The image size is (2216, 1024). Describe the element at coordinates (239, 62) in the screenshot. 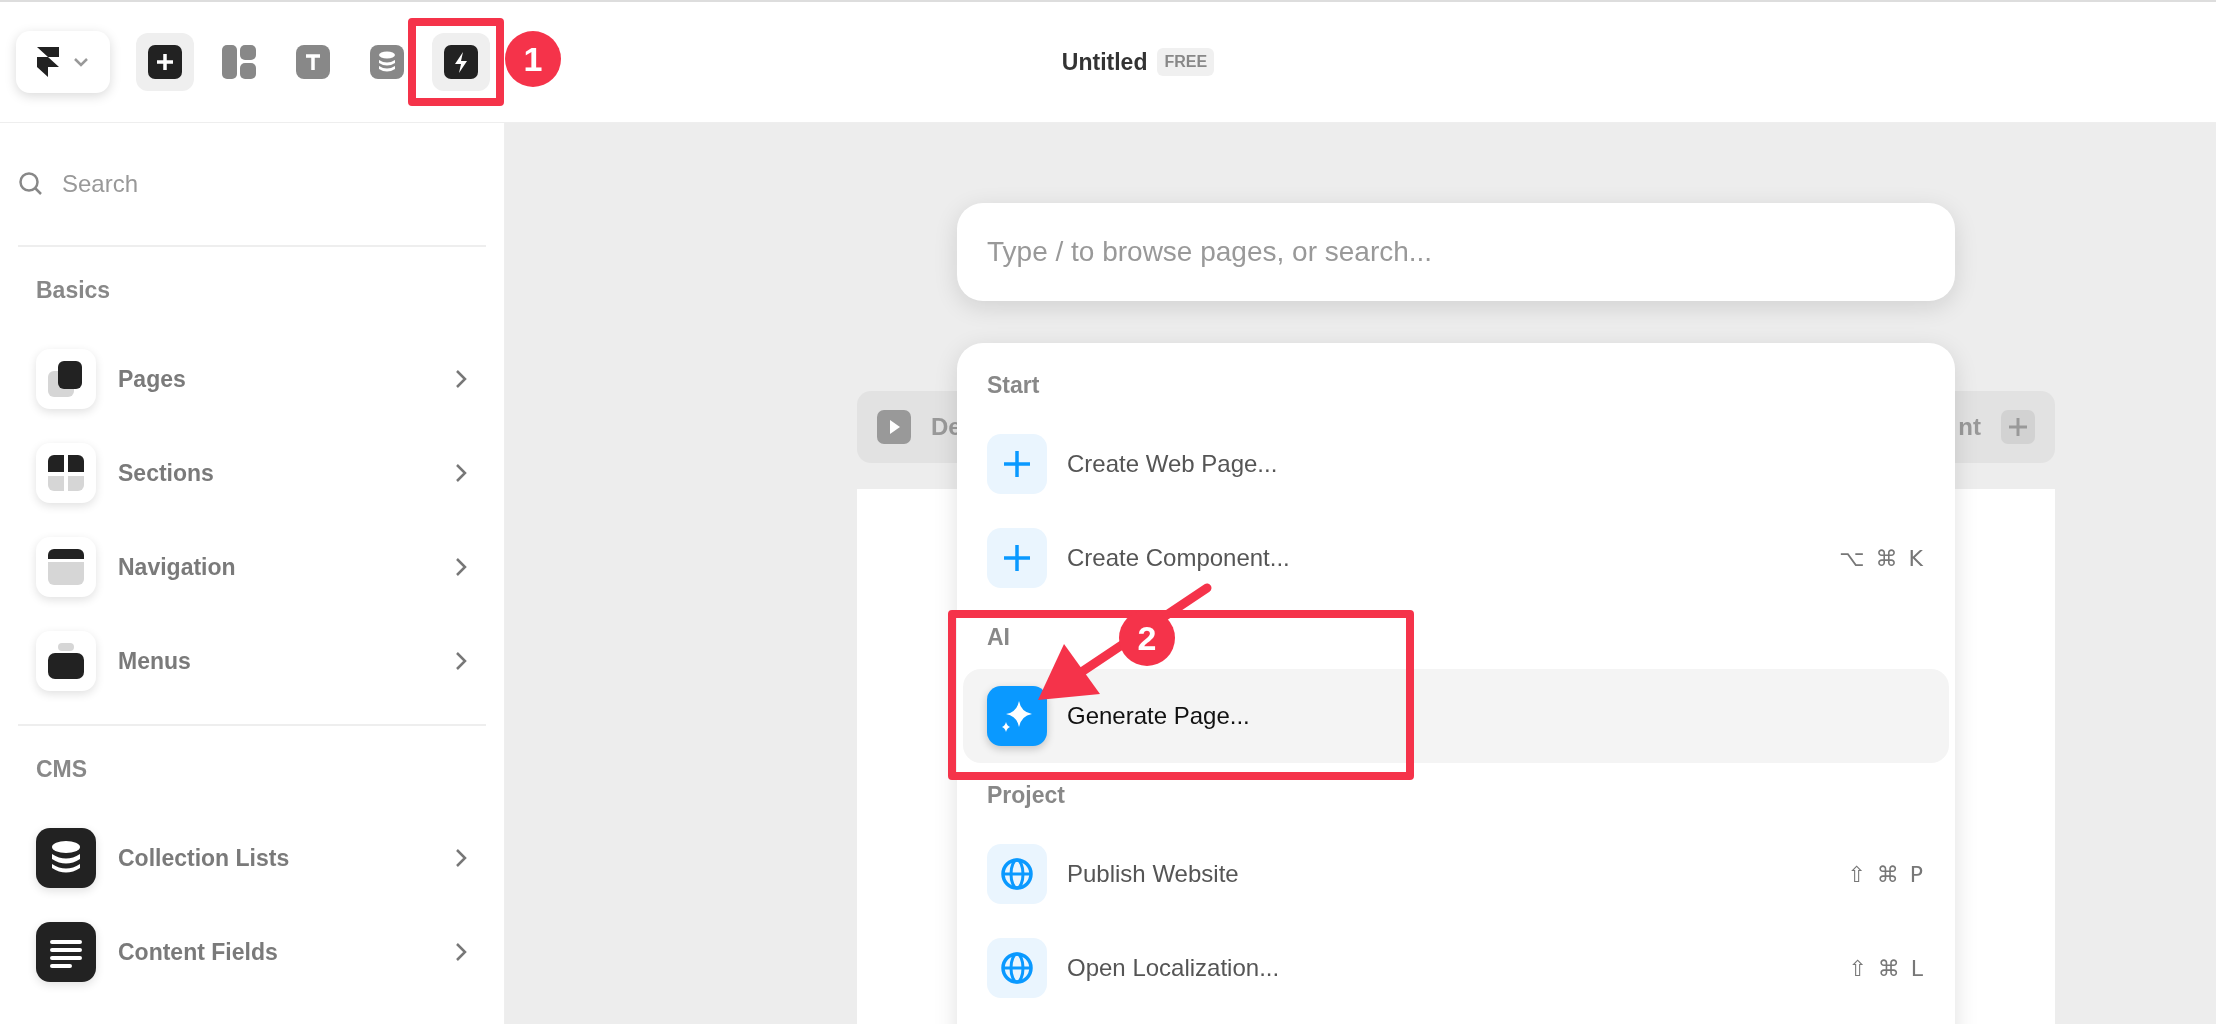

I see `layout-icon` at that location.